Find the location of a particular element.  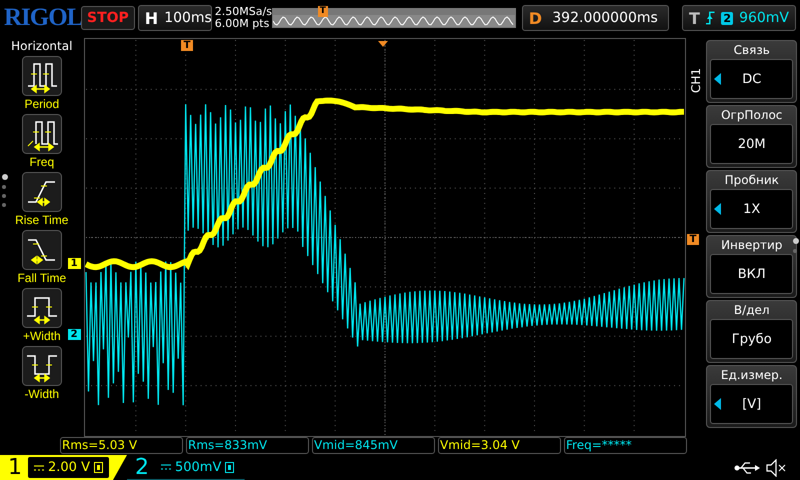

channel-label: CH1 is located at coordinates (695, 81).